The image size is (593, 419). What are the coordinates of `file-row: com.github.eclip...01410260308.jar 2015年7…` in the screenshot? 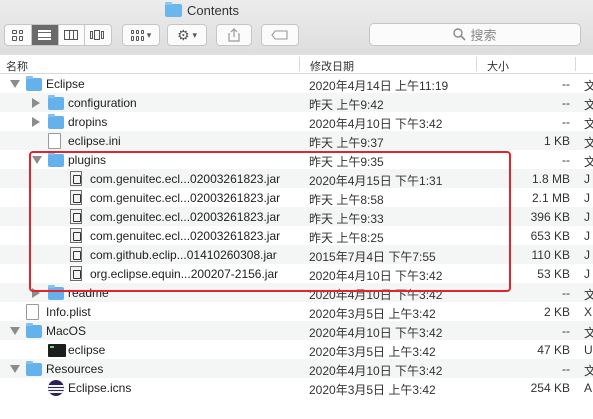 It's located at (296, 254).